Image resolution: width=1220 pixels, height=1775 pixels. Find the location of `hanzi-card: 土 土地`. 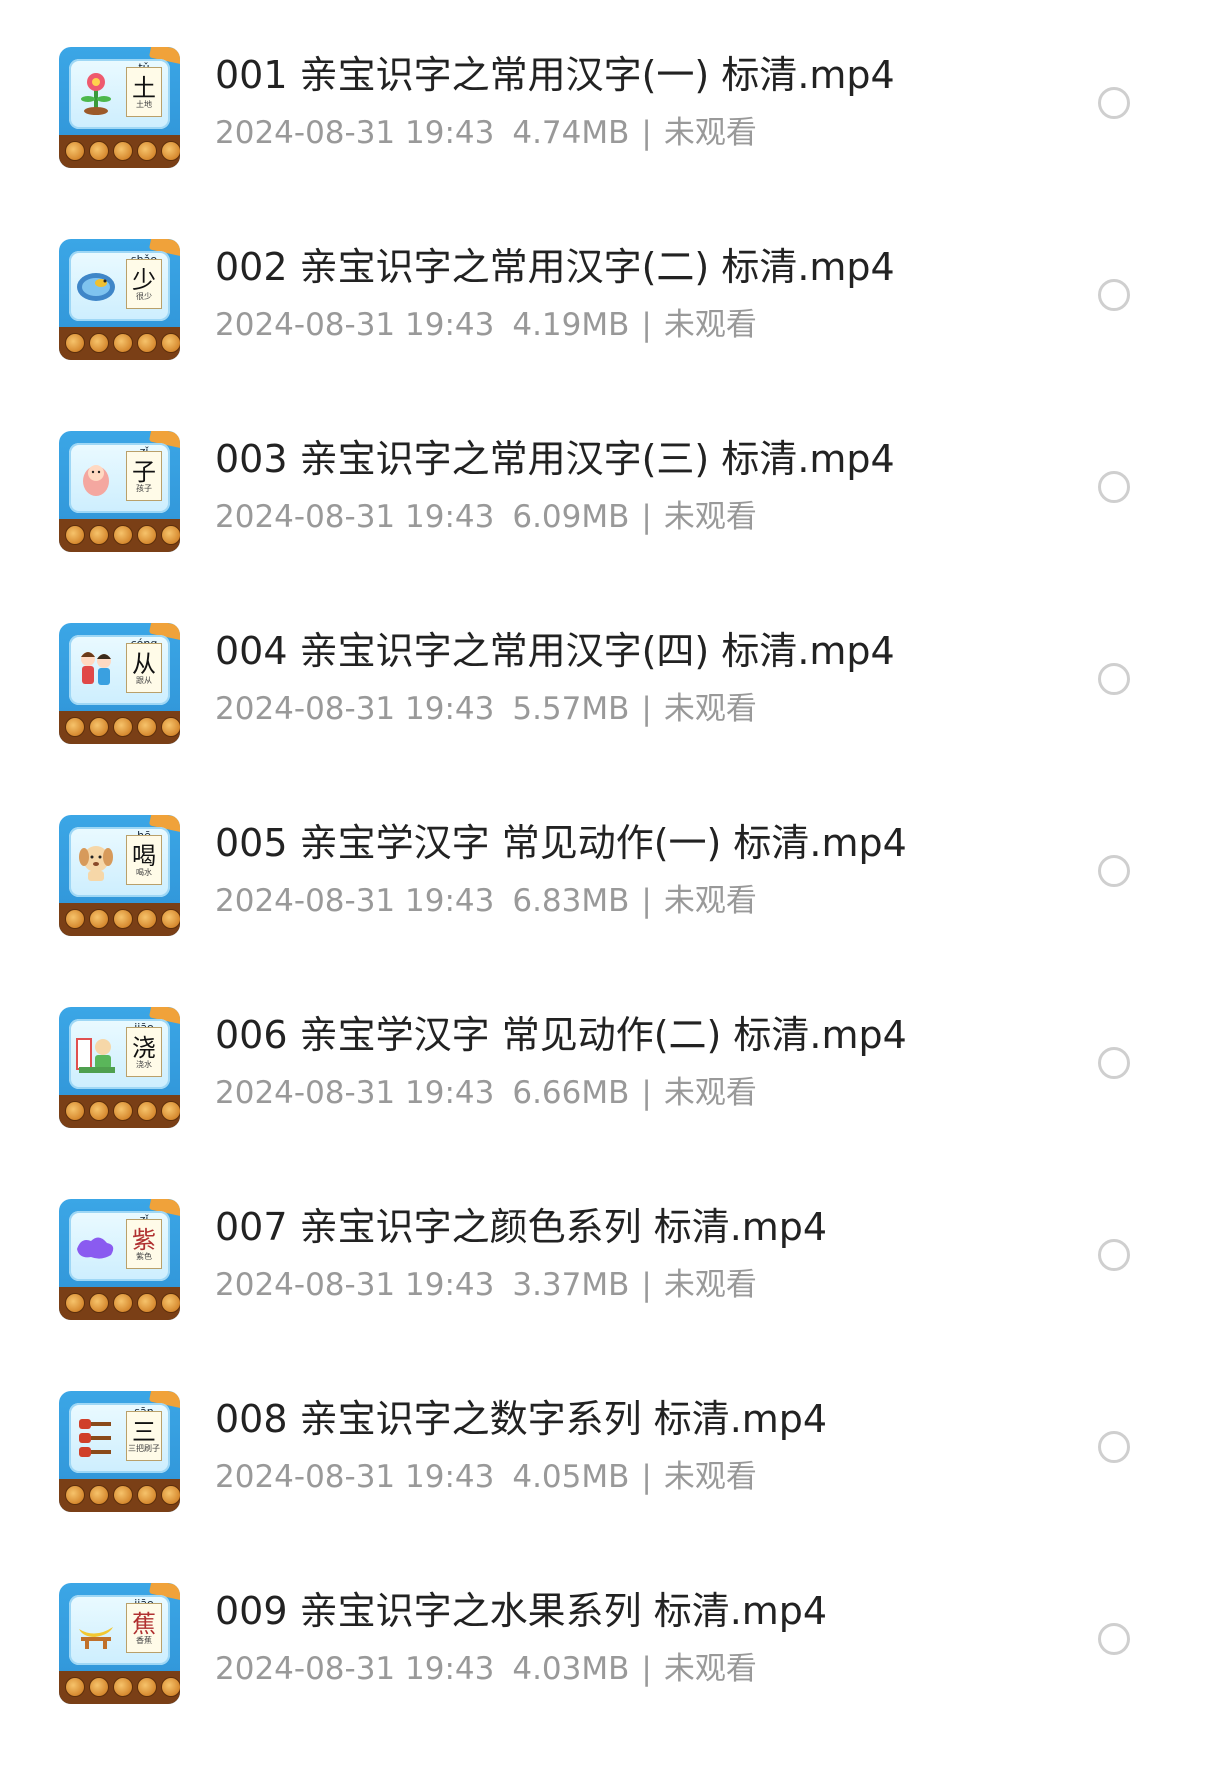

hanzi-card: 土 土地 is located at coordinates (144, 92).